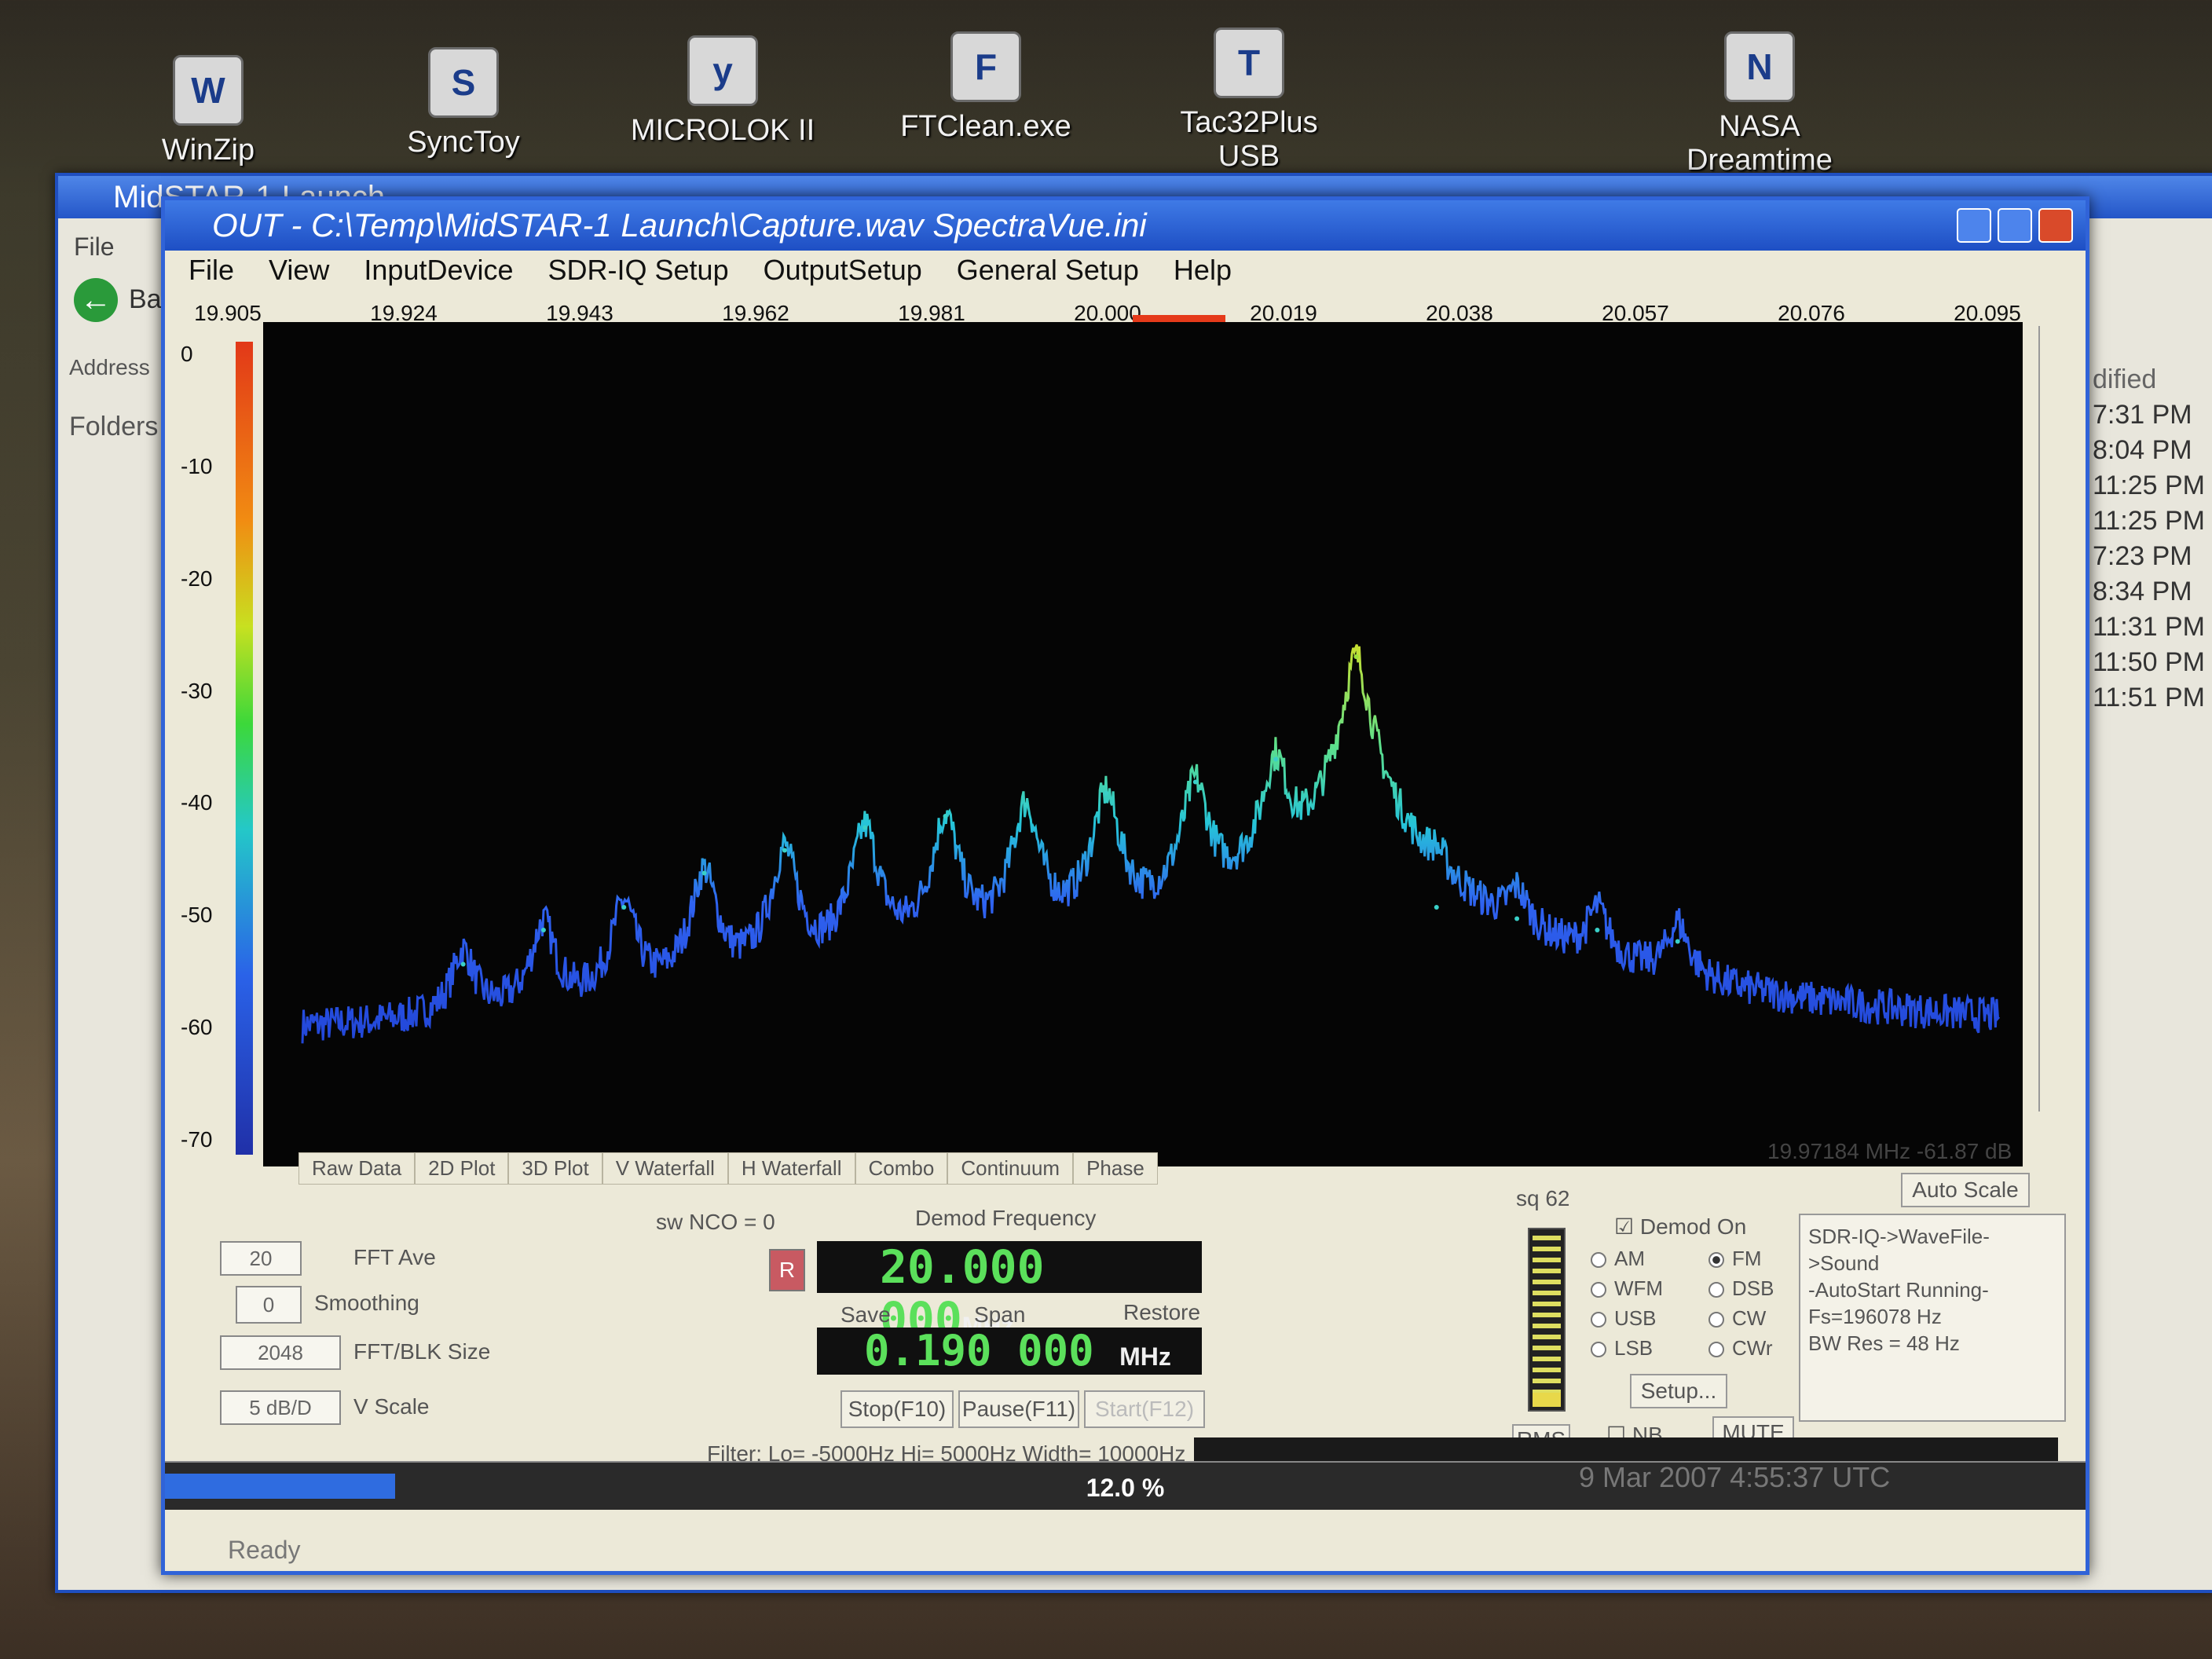  Describe the element at coordinates (1618, 1259) in the screenshot. I see `mode-am-radio: AM` at that location.